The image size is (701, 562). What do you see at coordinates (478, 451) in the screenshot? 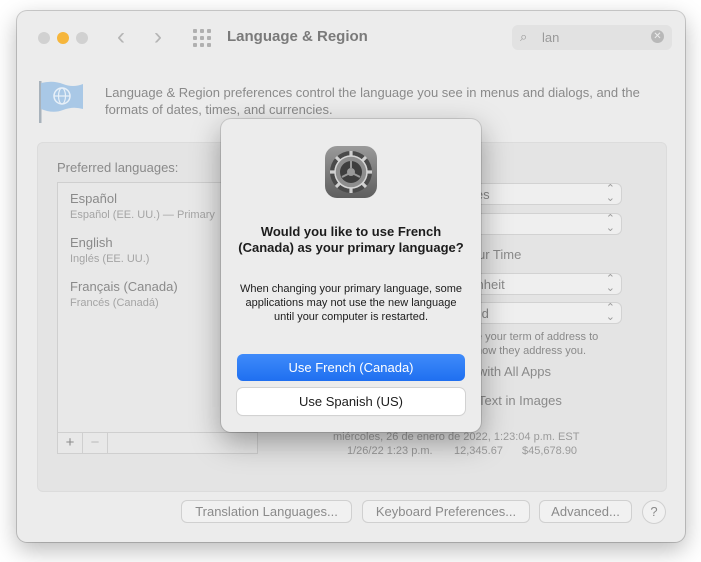
I see `number-sample: 12,345.67` at bounding box center [478, 451].